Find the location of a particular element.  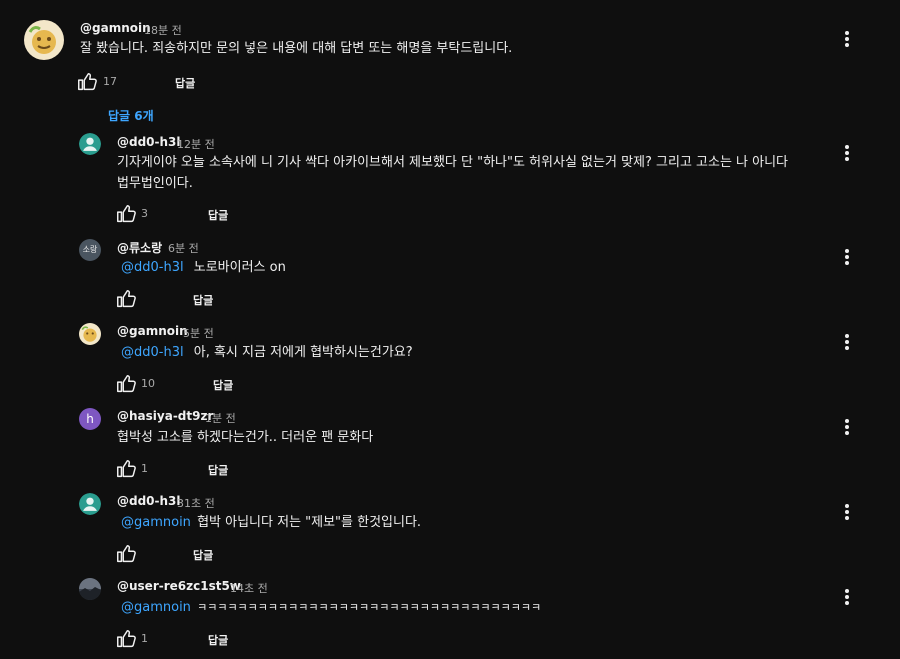

reply-time: 31초 전 is located at coordinates (196, 503).